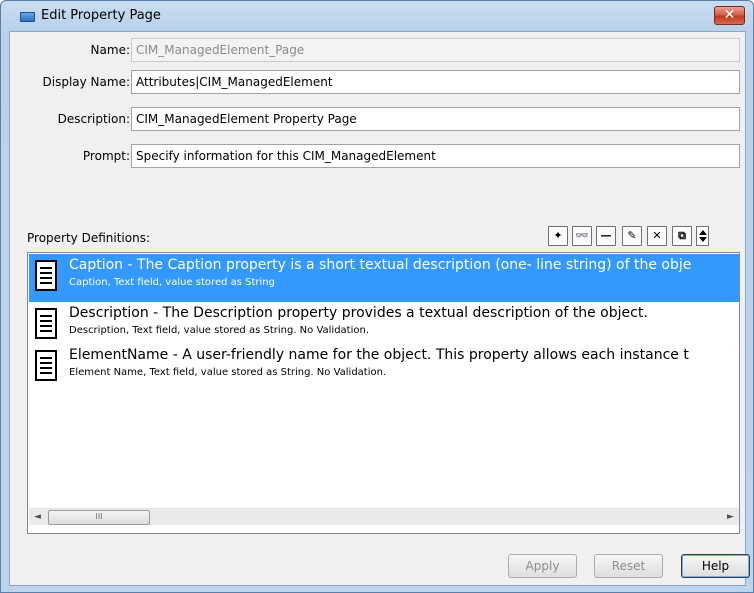  I want to click on new-icon: ✦, so click(558, 235).